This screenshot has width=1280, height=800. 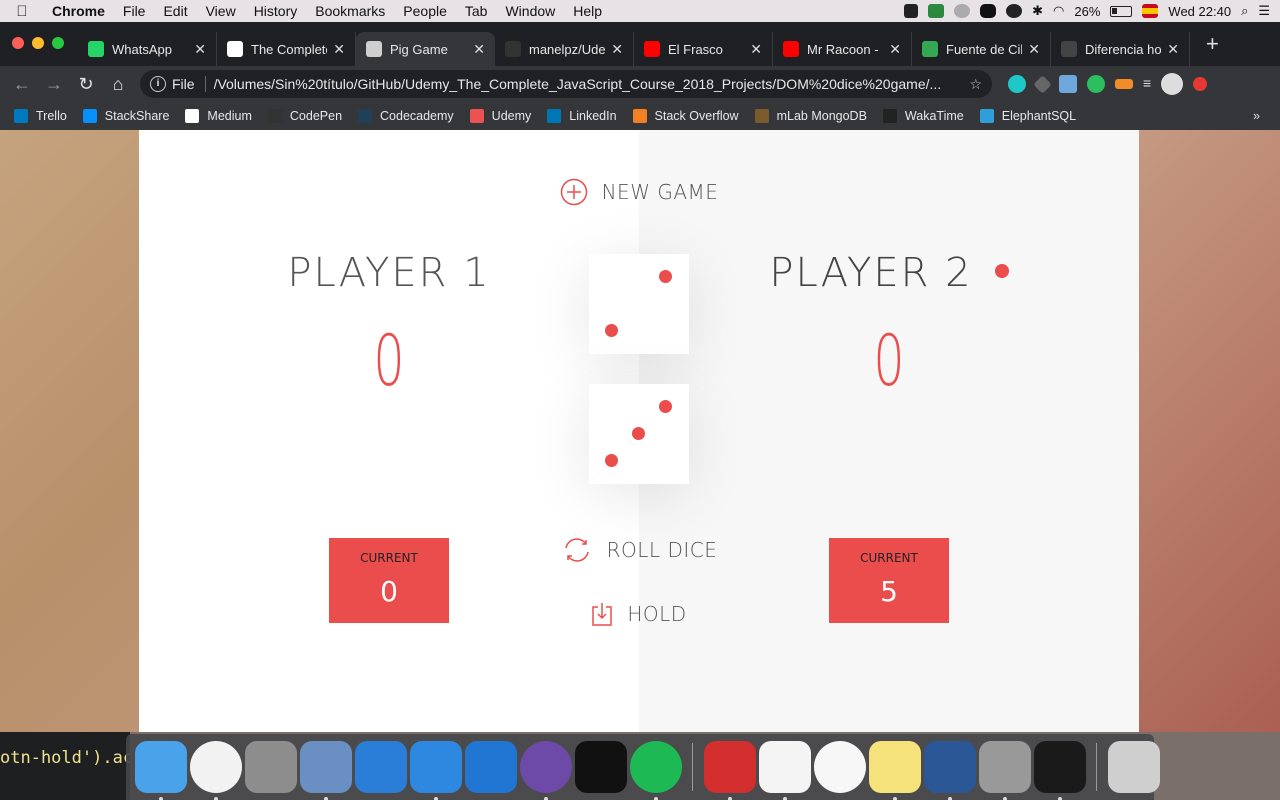 What do you see at coordinates (889, 273) in the screenshot?
I see `player2-name: PLAYER 2` at bounding box center [889, 273].